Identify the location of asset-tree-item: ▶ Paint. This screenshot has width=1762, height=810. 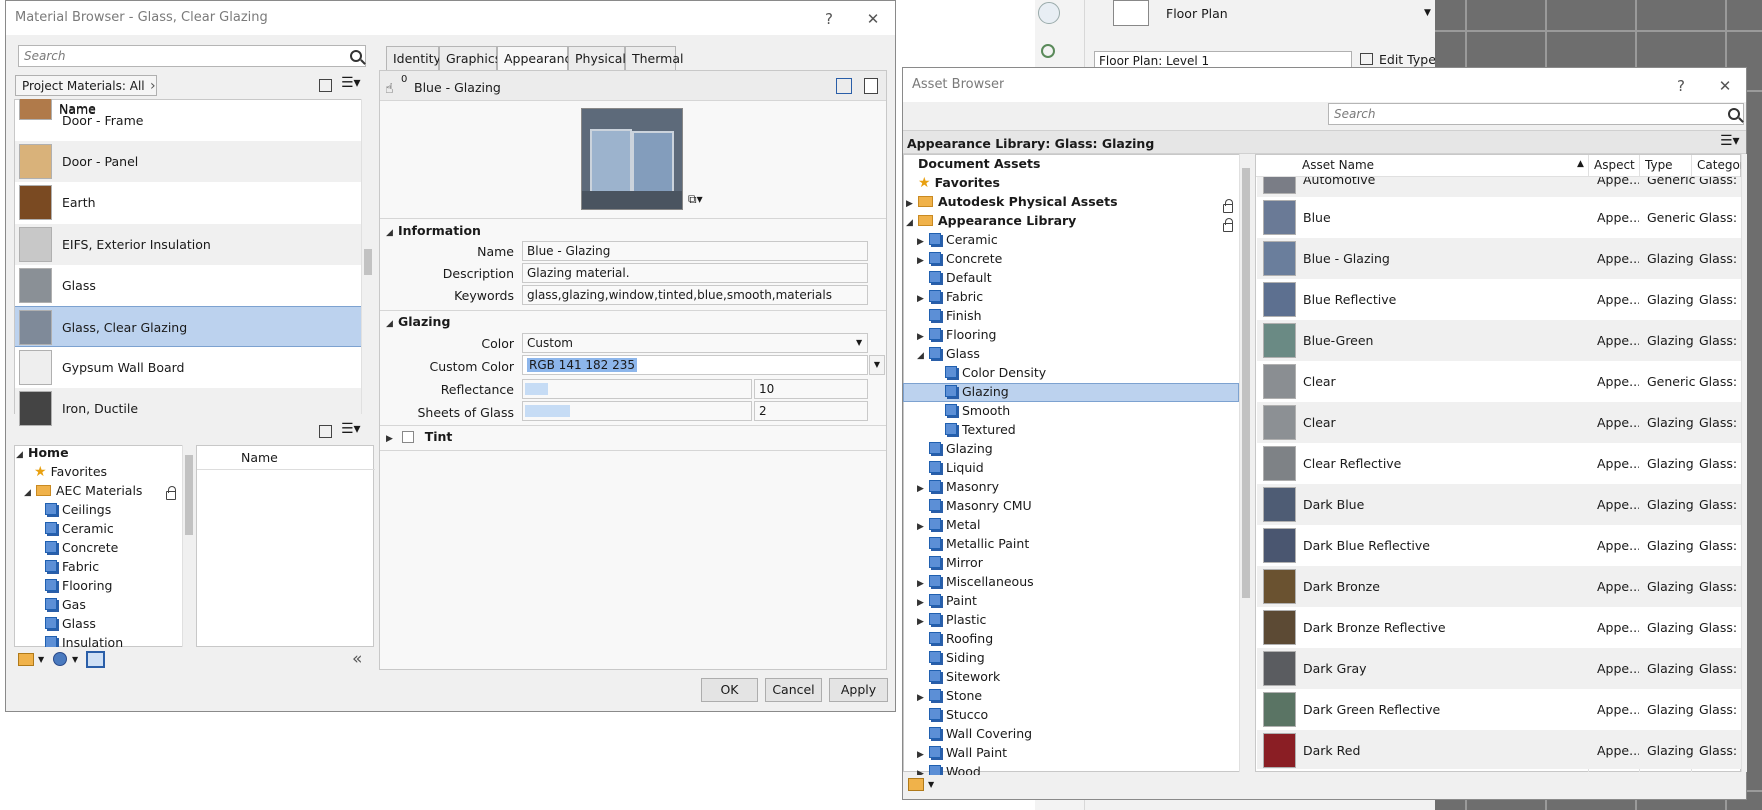
(947, 602).